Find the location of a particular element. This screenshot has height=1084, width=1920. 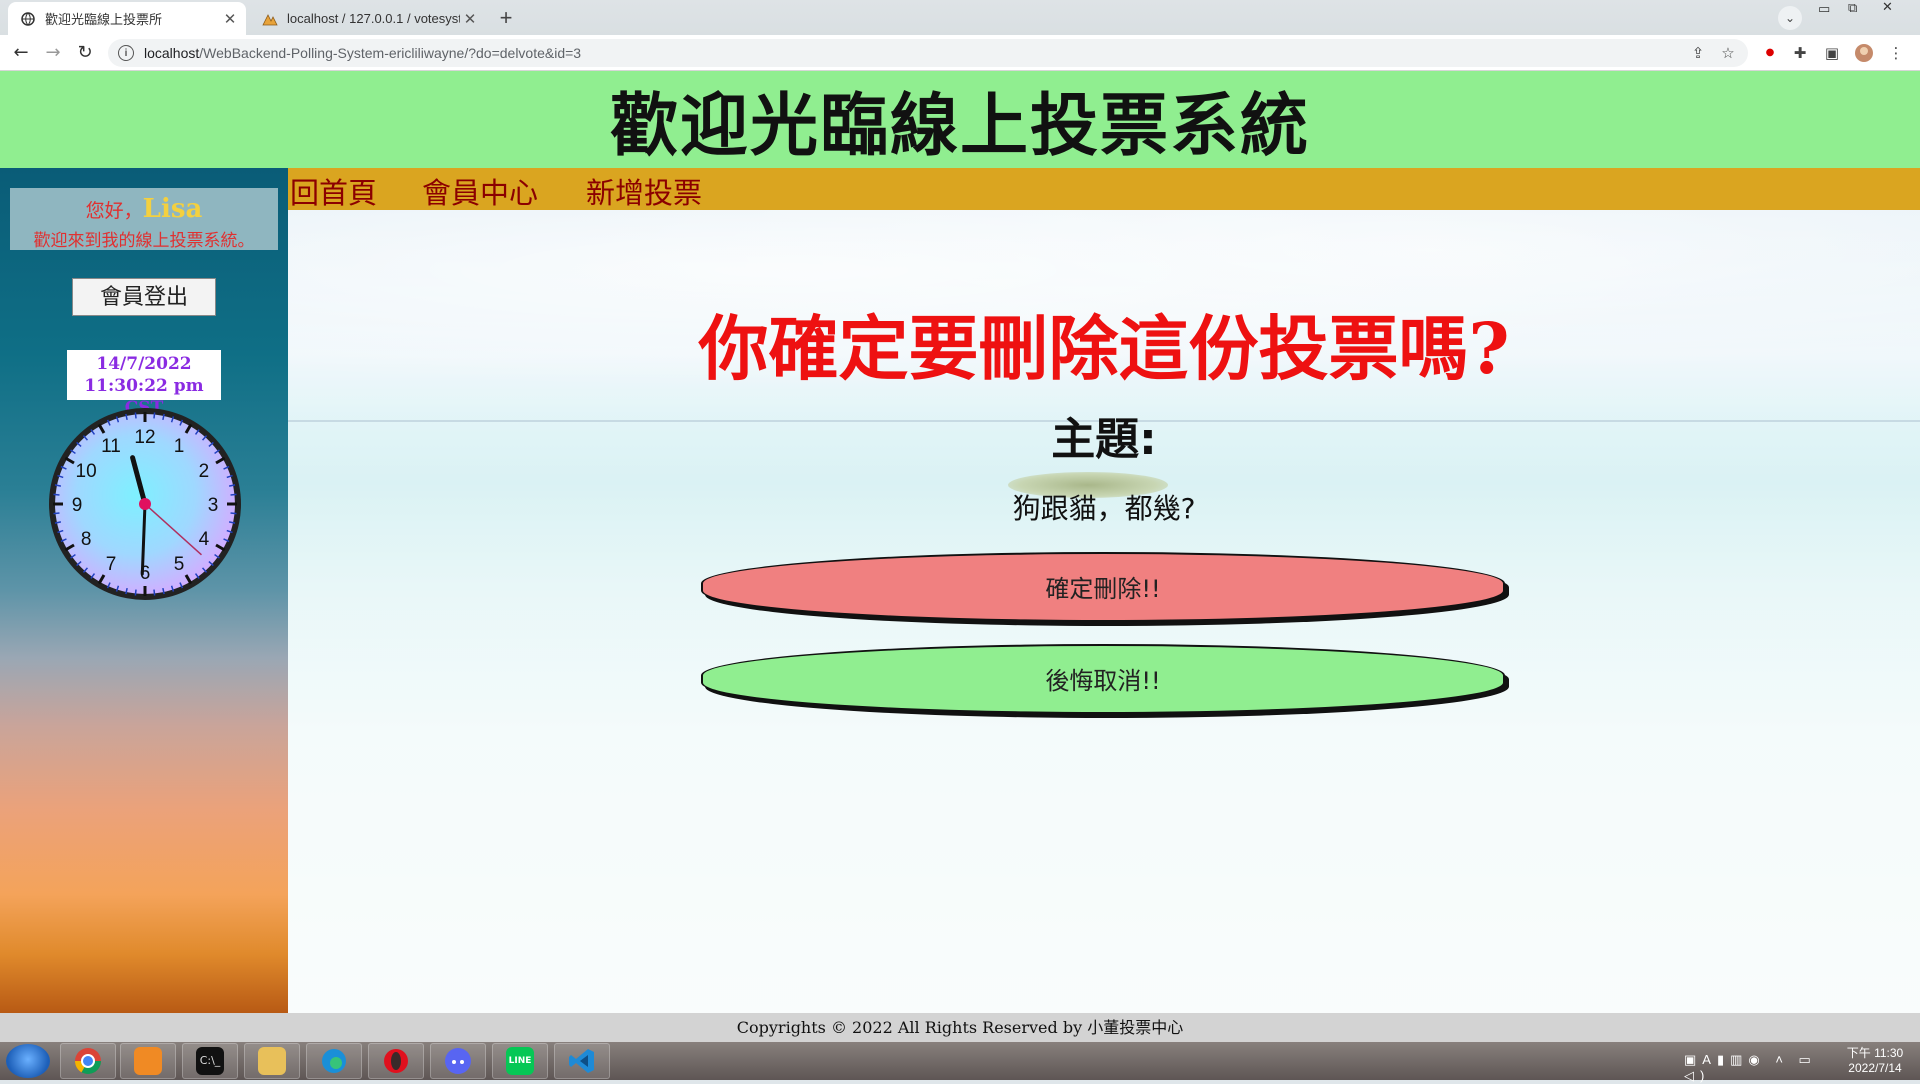

clock-number: 4 is located at coordinates (204, 539).